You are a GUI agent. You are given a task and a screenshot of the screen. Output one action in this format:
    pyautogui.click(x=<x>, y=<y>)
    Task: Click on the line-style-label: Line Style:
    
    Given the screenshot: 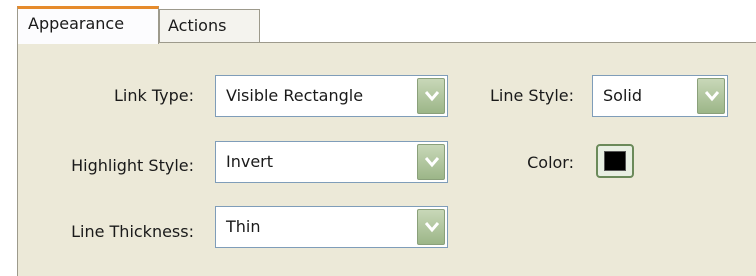 What is the action you would take?
    pyautogui.click(x=531, y=95)
    